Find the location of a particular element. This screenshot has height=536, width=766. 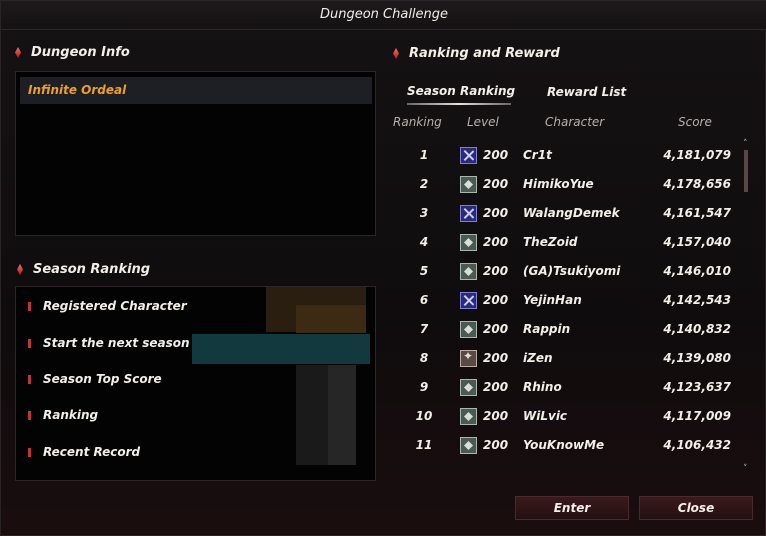

character-cell: Rhino is located at coordinates (542, 387).